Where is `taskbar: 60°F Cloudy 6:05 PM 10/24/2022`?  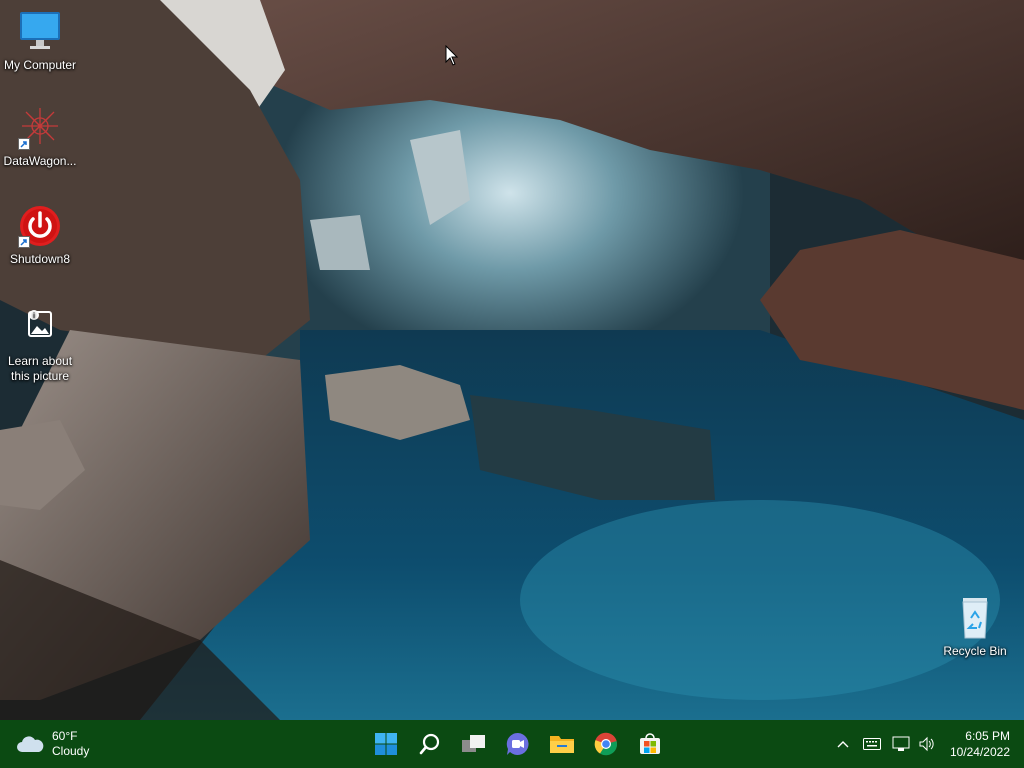
taskbar: 60°F Cloudy 6:05 PM 10/24/2022 is located at coordinates (512, 744).